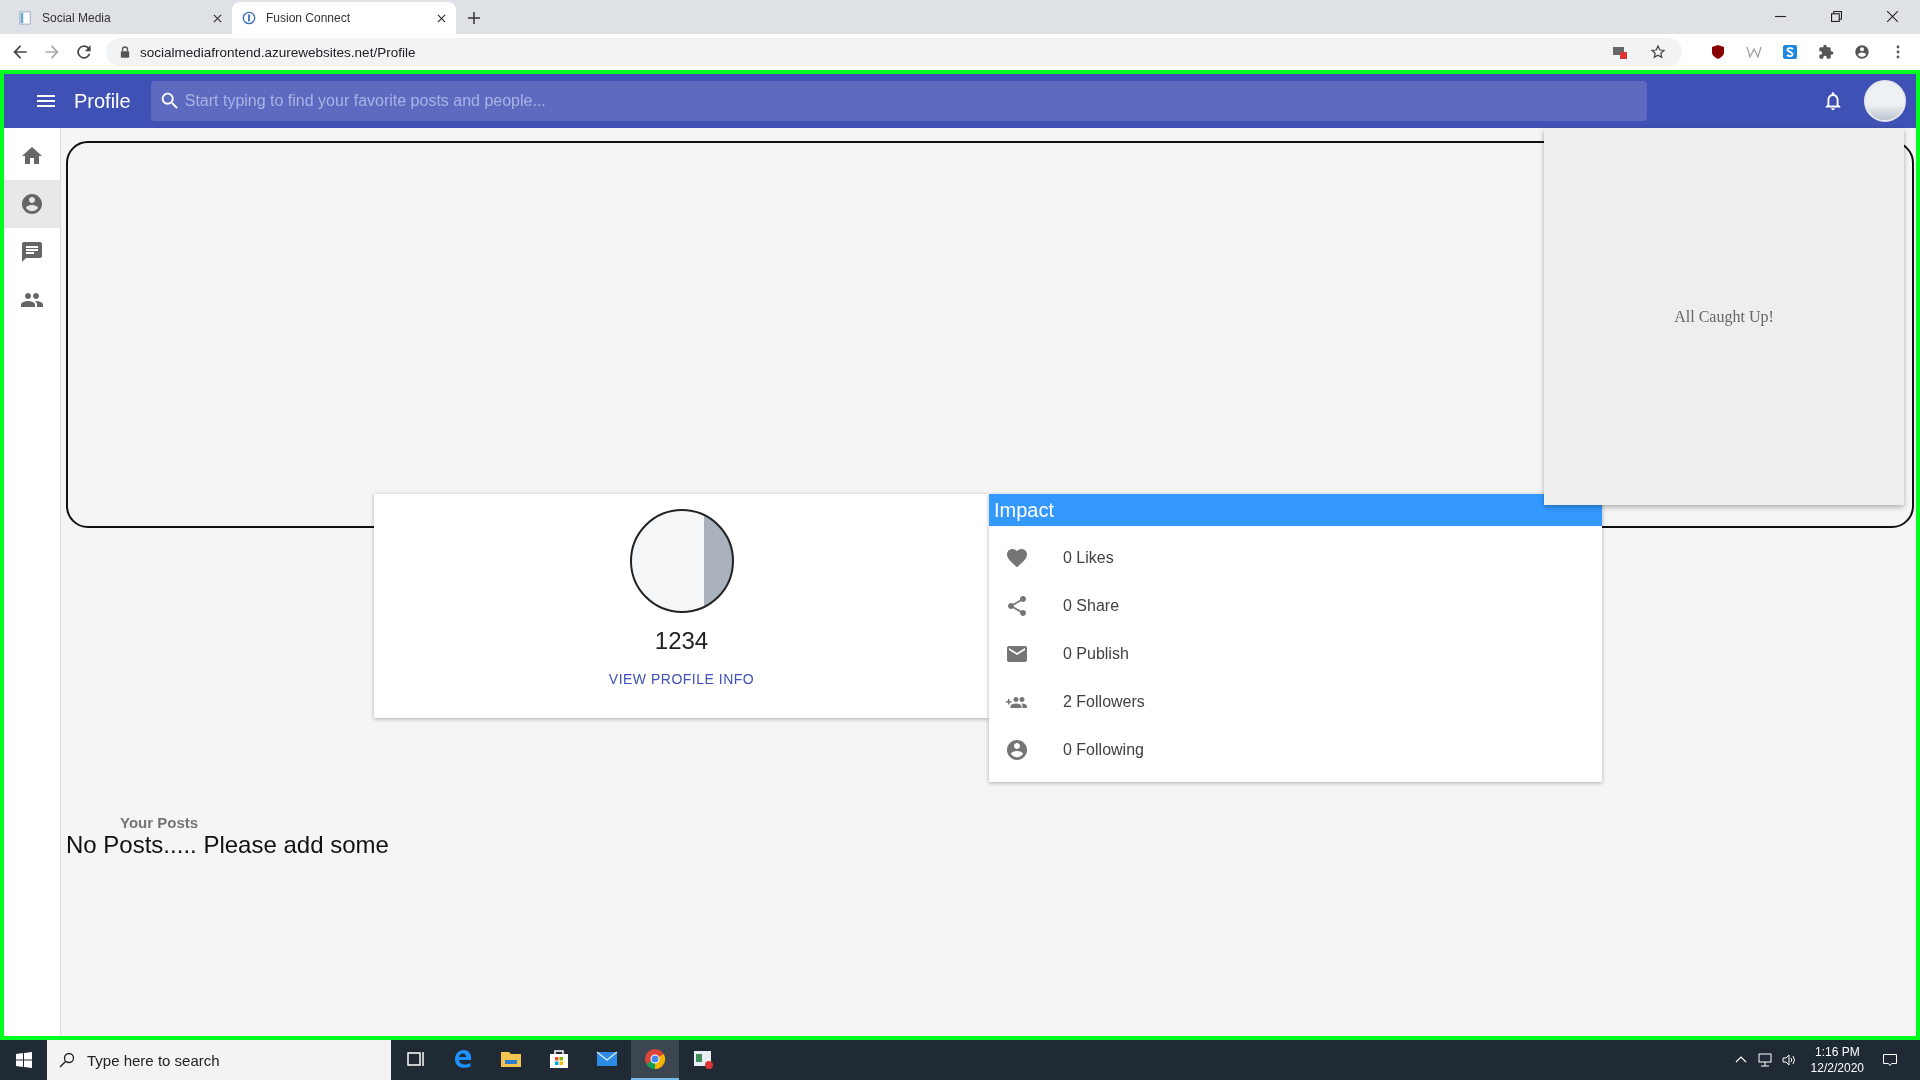 The height and width of the screenshot is (1080, 1920). I want to click on share-icon, so click(1017, 606).